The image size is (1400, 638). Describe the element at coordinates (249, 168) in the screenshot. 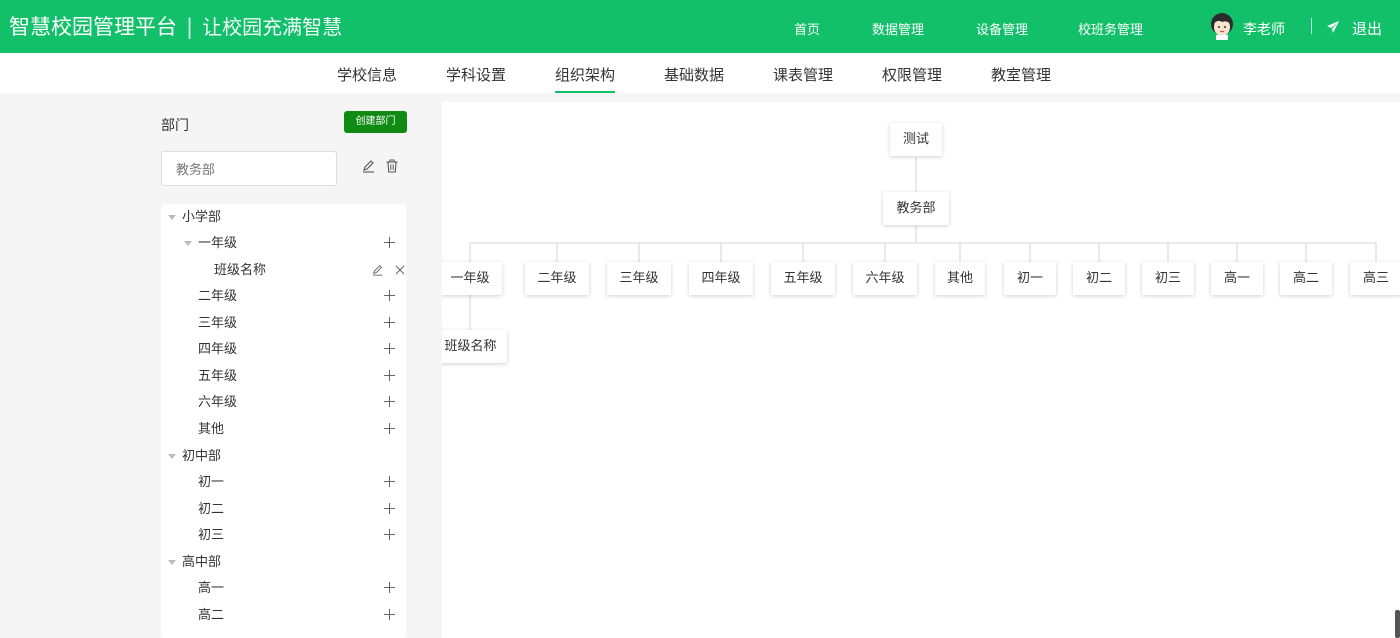

I see `department-name-input` at that location.